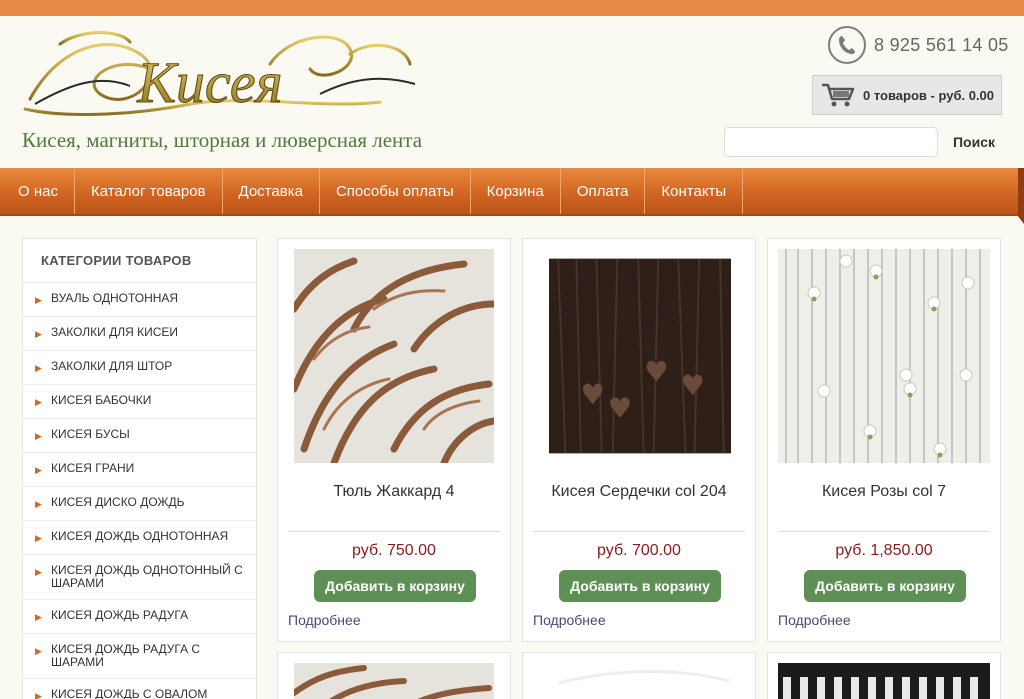  What do you see at coordinates (639, 550) in the screenshot?
I see `product-price: руб. 700.00` at bounding box center [639, 550].